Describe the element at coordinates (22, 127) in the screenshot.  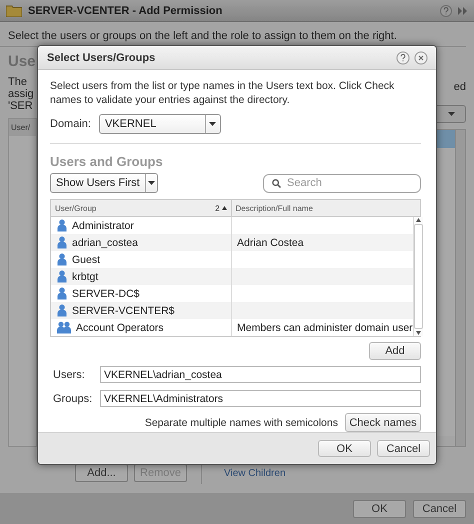
I see `column-header: User/` at that location.